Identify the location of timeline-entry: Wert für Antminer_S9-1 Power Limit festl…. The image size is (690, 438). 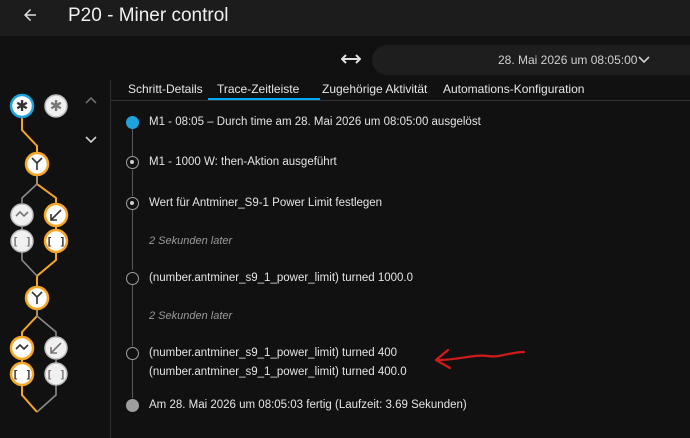
(266, 203).